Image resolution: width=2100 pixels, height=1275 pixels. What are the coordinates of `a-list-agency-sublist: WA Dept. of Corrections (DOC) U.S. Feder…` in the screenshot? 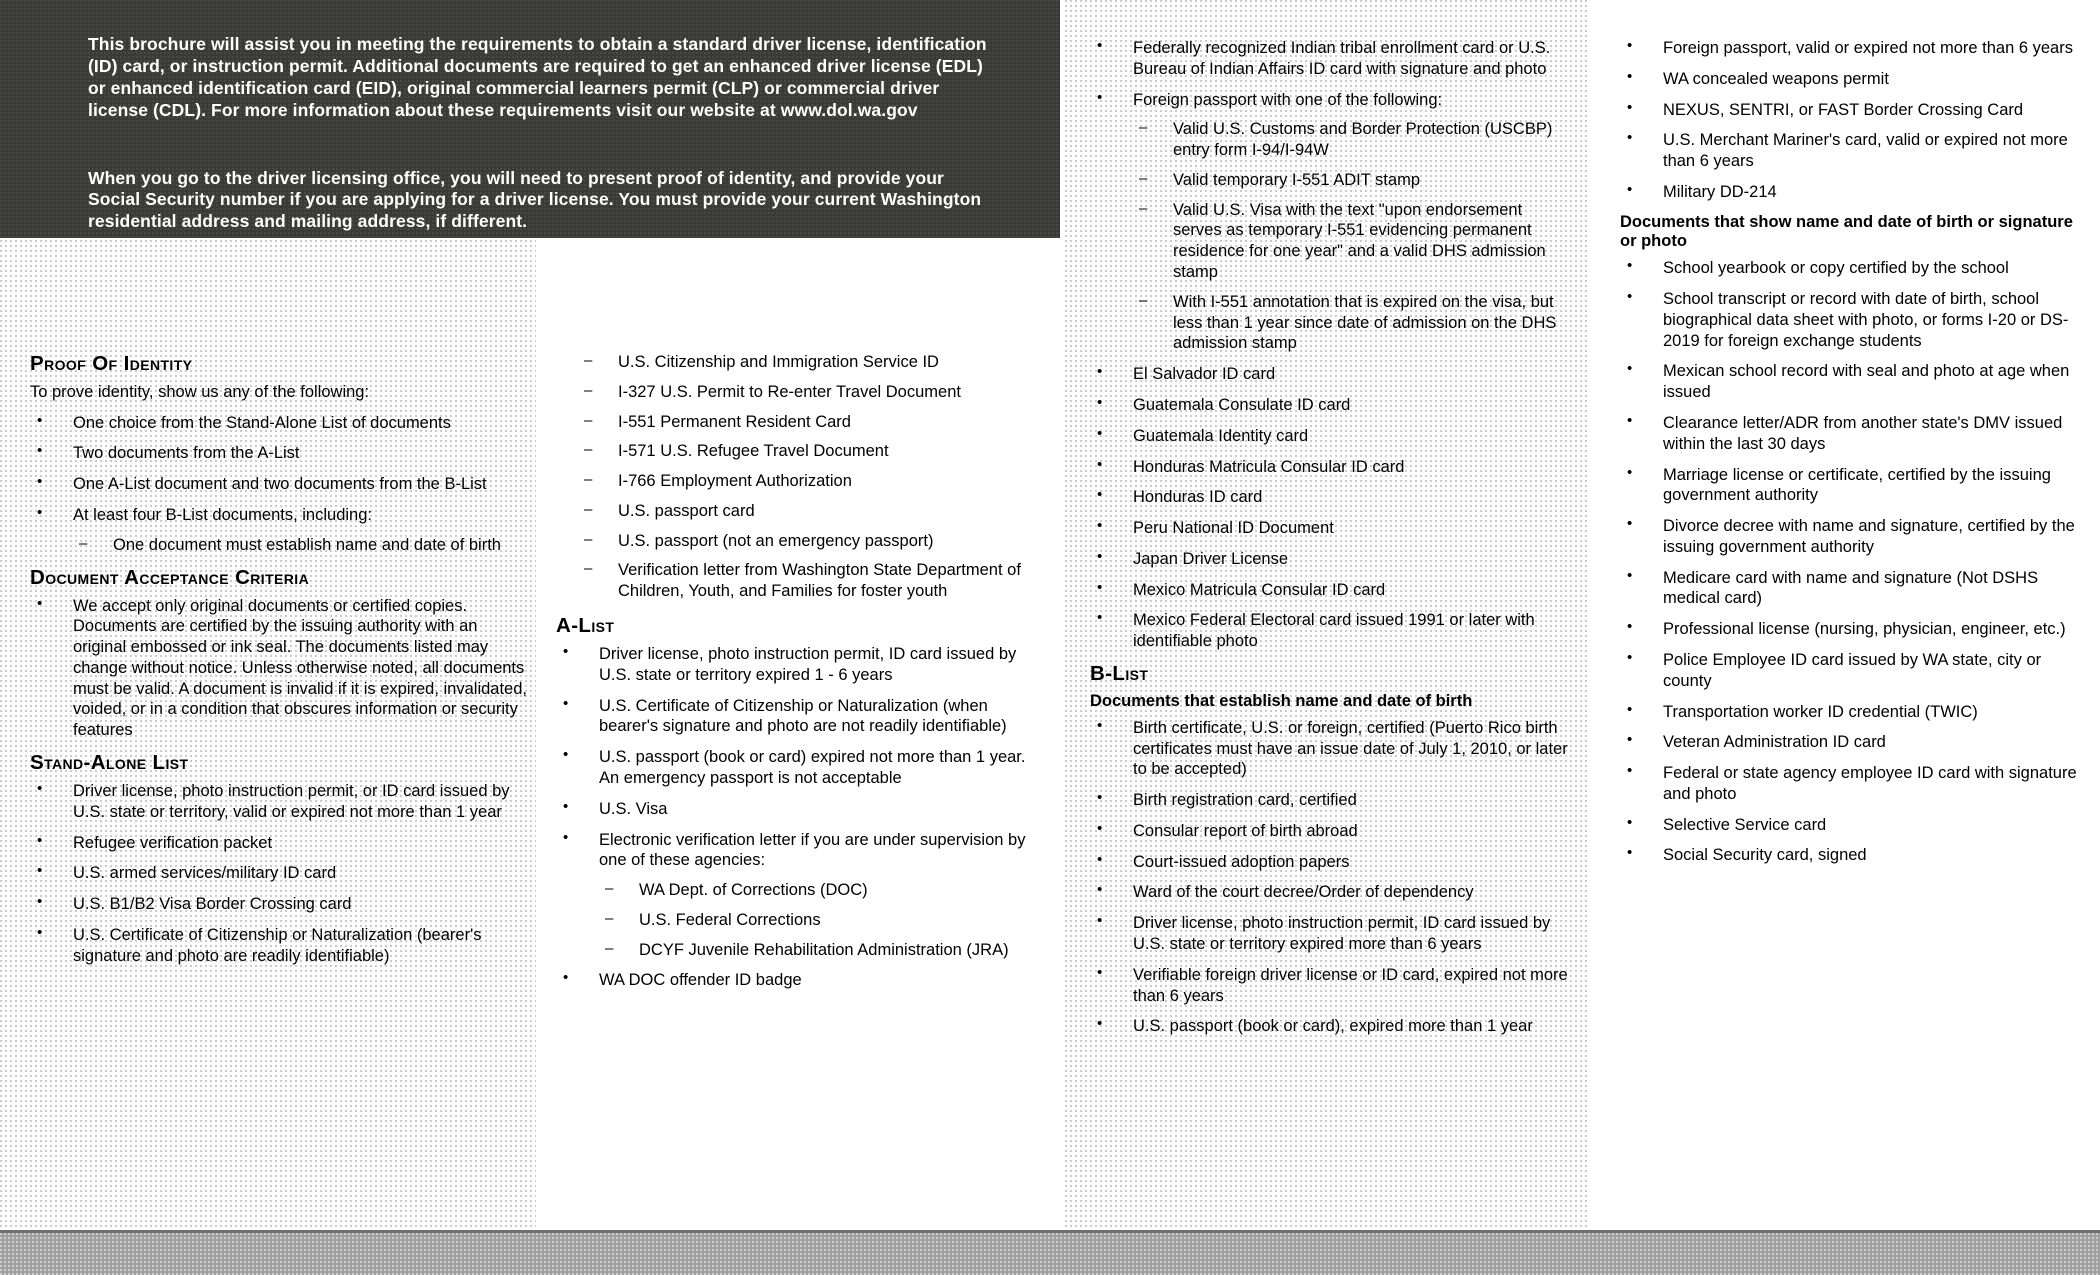 It's located at (817, 920).